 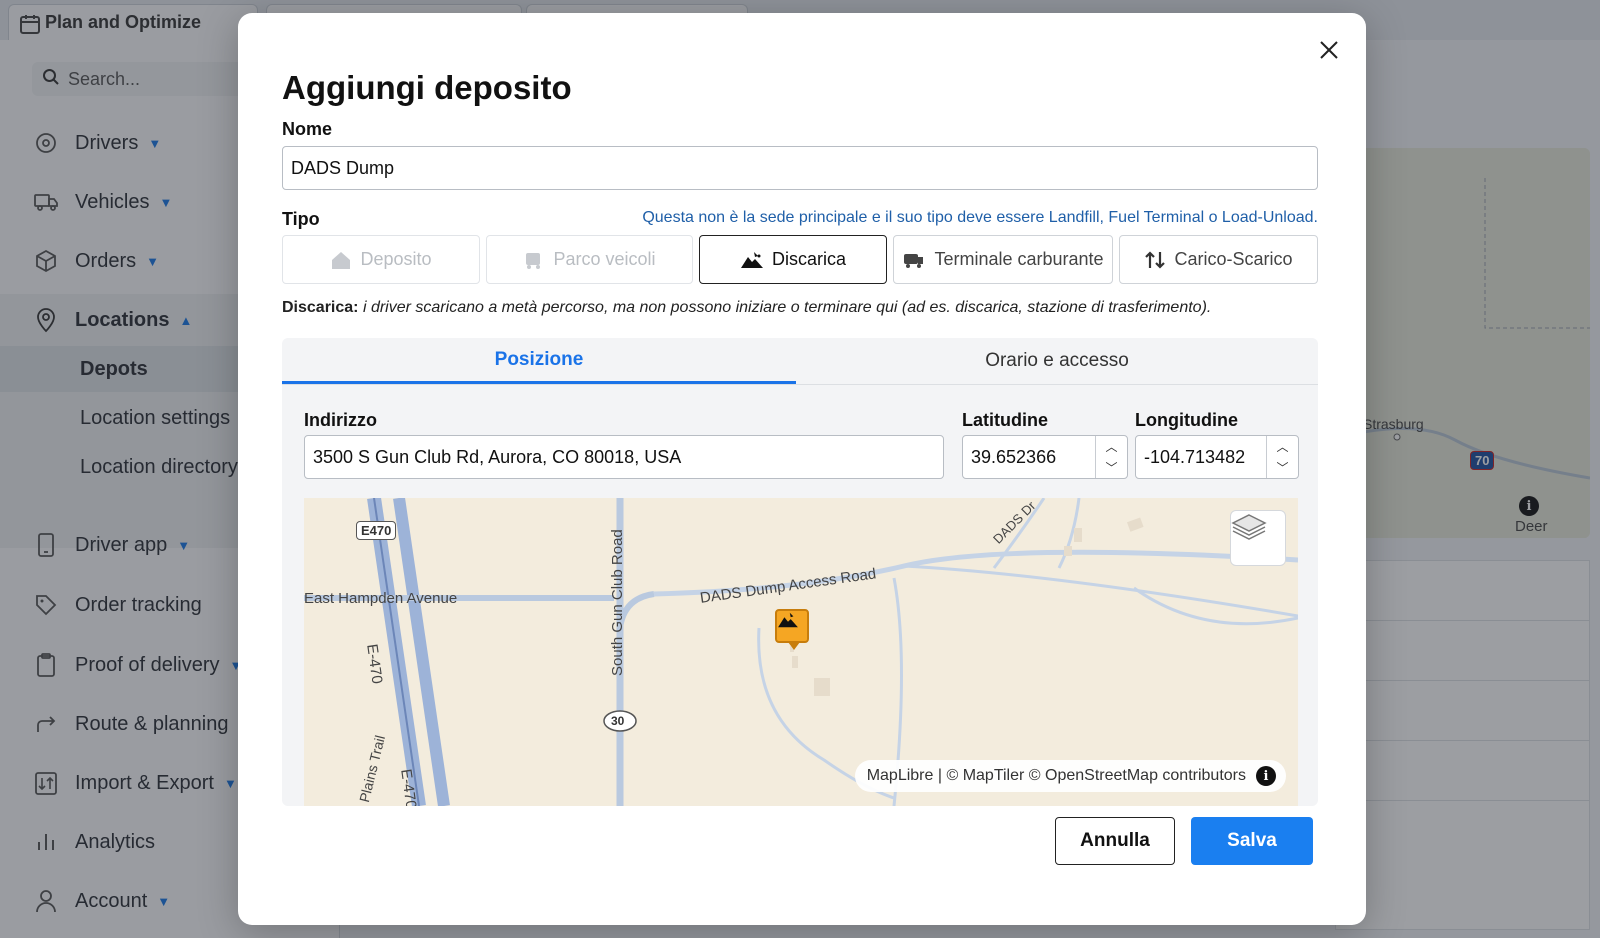 I want to click on name-input, so click(x=800, y=168).